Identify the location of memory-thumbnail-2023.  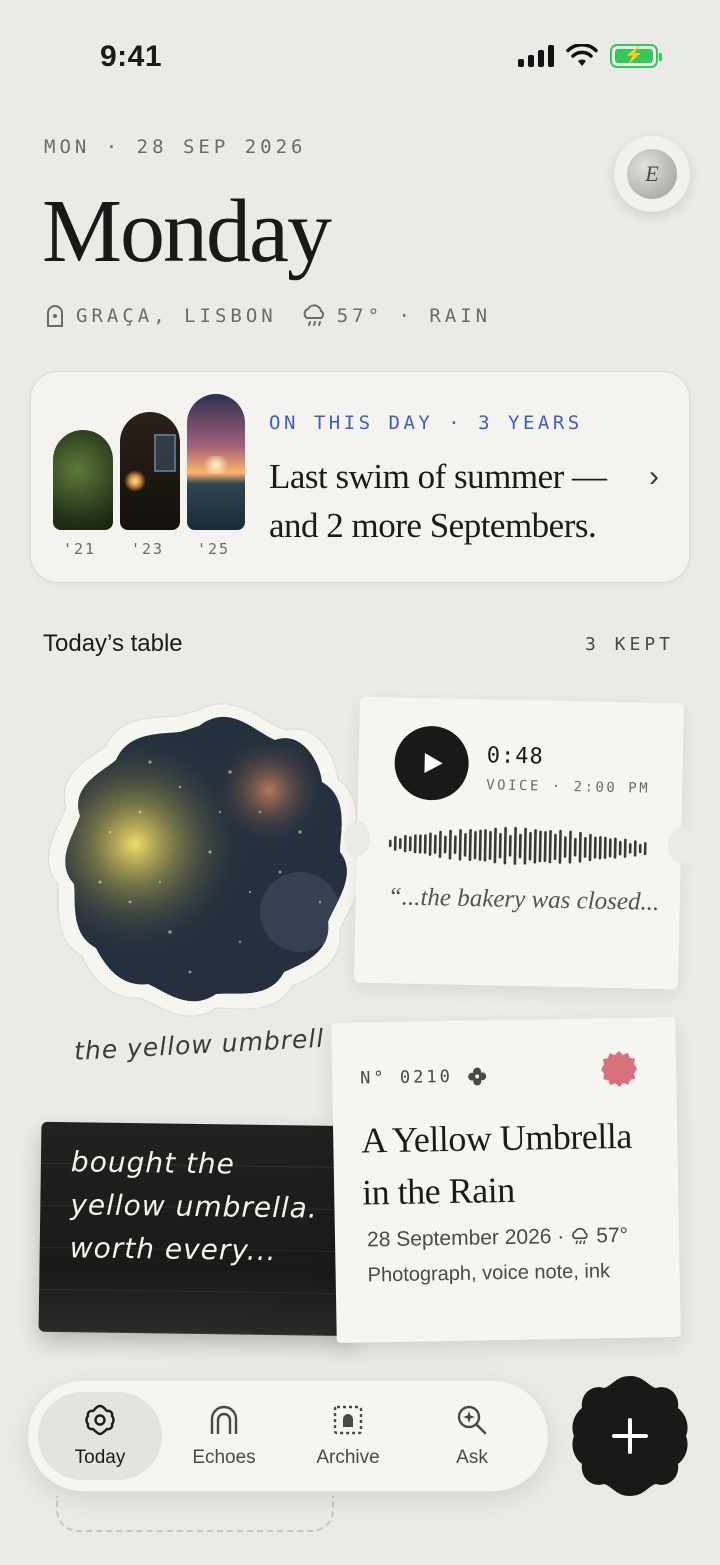
(150, 471).